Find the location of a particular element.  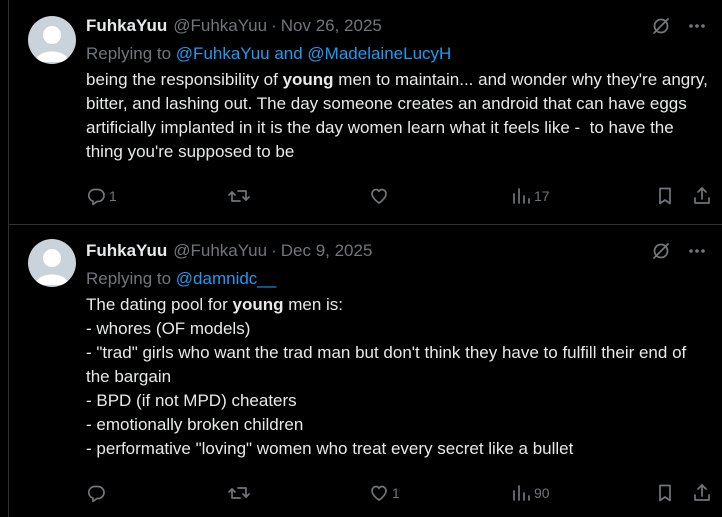

views-count: 17 is located at coordinates (542, 196).